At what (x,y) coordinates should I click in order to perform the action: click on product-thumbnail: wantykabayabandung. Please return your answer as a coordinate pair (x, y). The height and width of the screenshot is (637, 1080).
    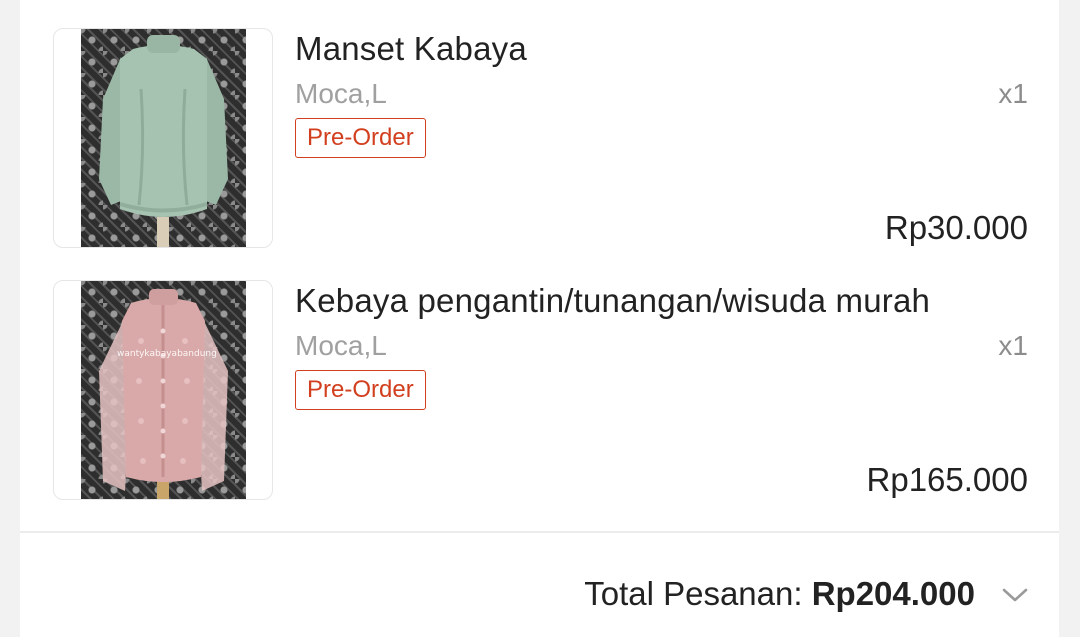
    Looking at the image, I should click on (163, 390).